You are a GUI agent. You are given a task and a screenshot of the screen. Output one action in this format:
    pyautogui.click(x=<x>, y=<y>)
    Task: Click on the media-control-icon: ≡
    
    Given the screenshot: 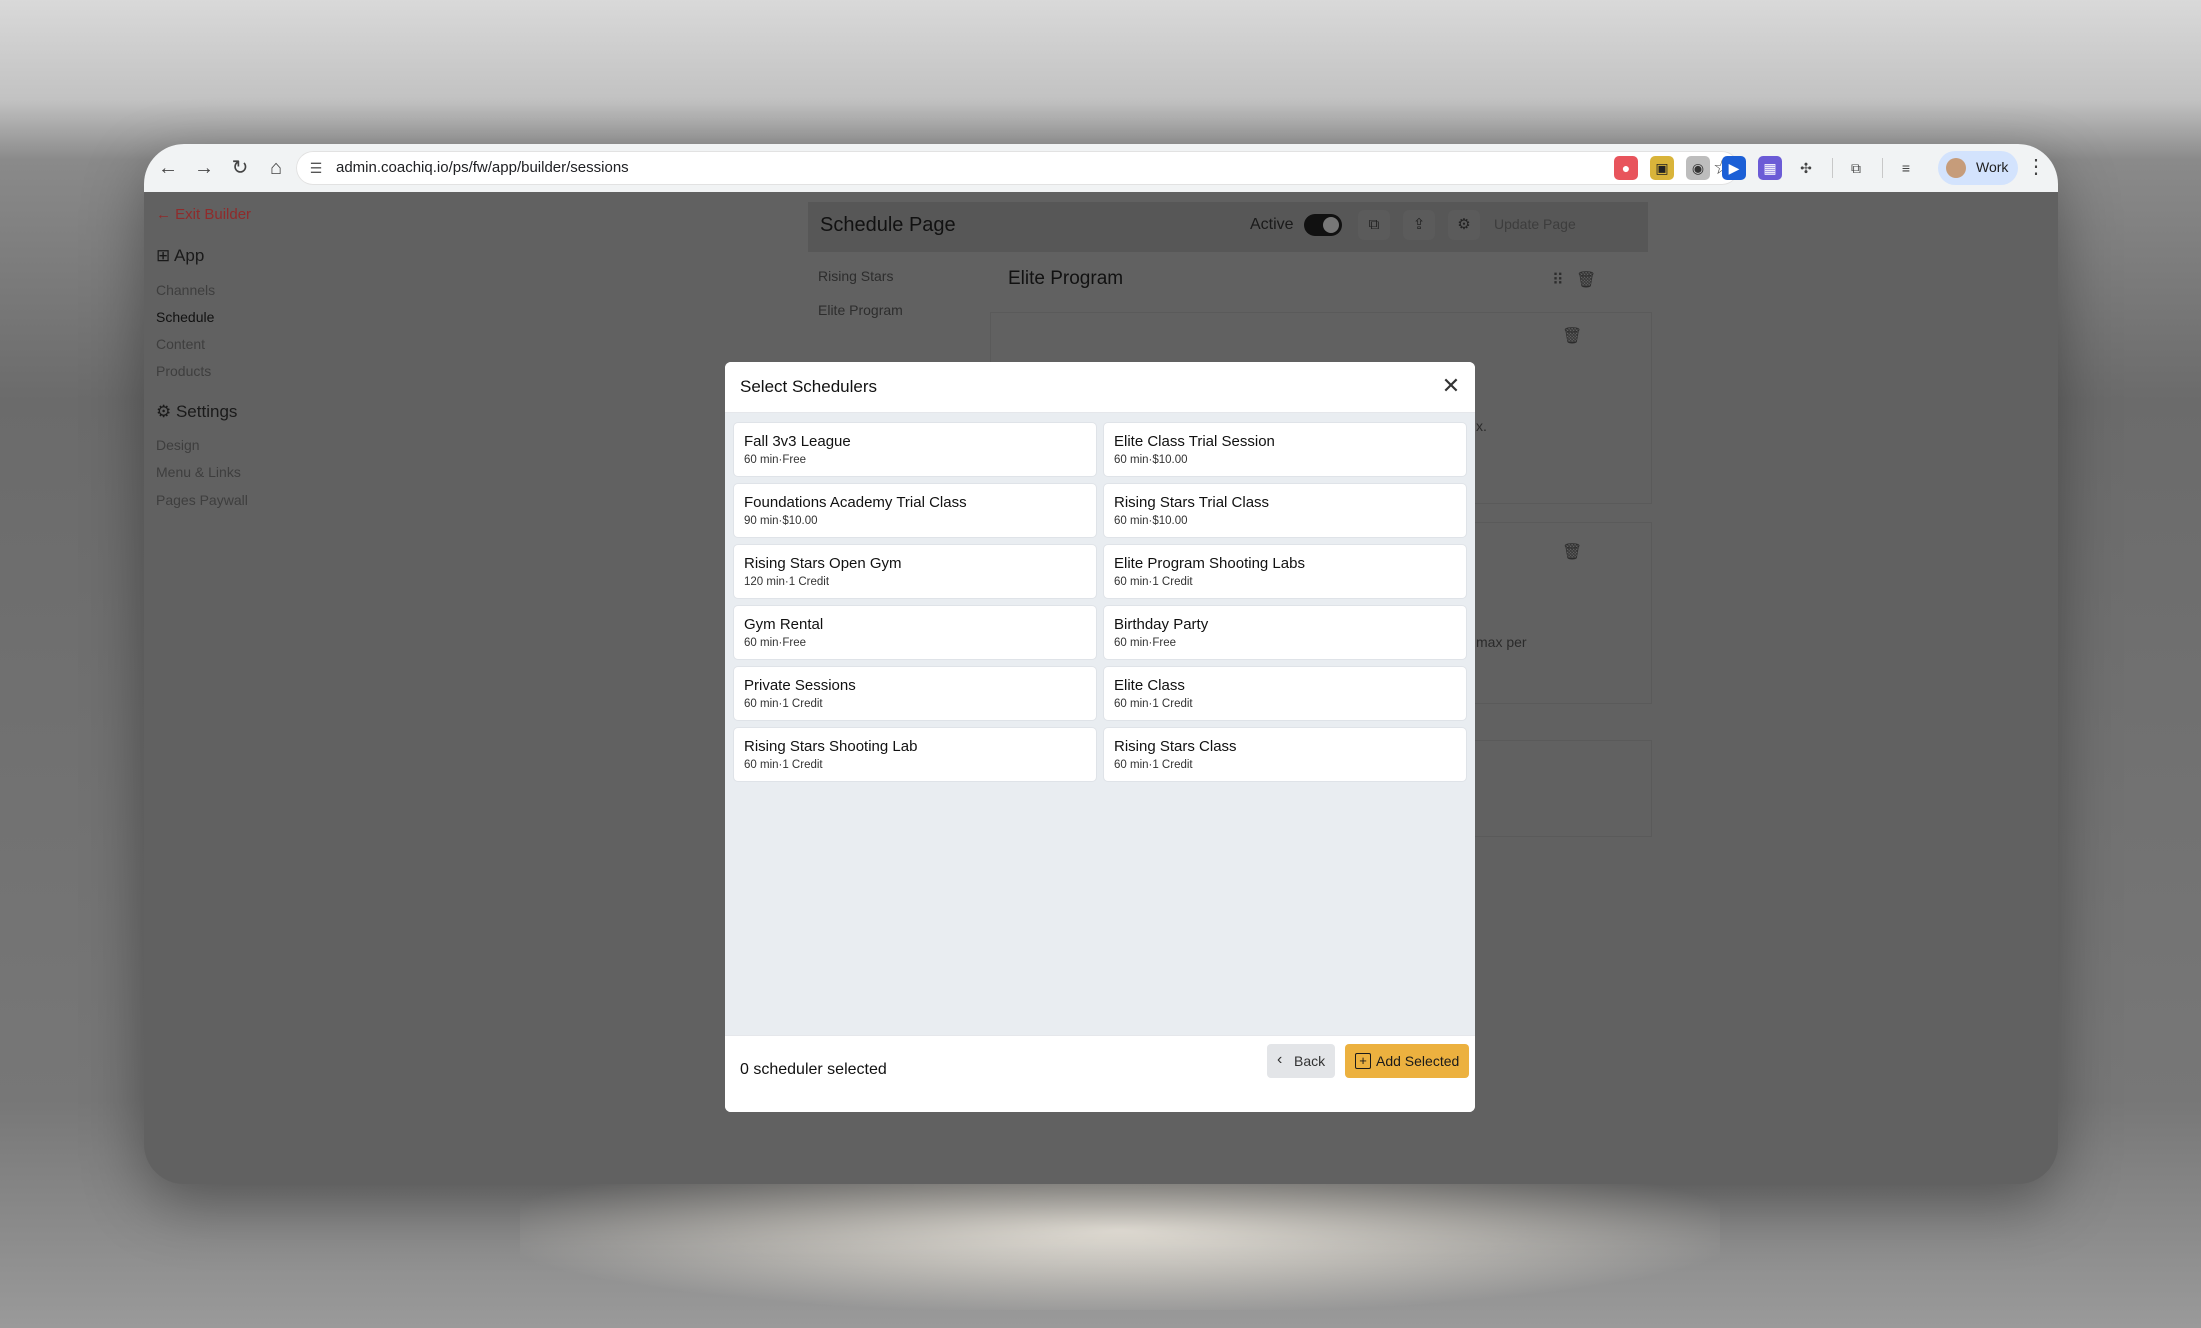 What is the action you would take?
    pyautogui.click(x=1906, y=168)
    